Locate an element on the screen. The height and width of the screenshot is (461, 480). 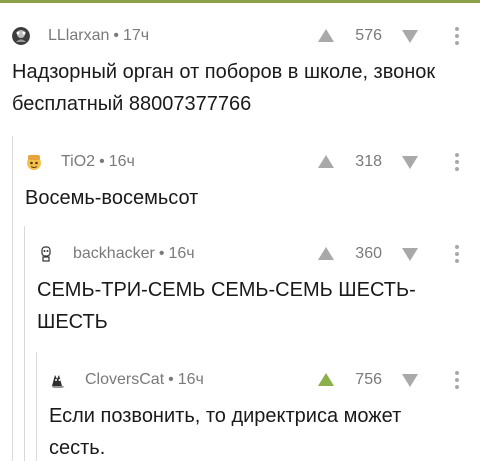
comment-text: Восемь-восемьсот is located at coordinates (112, 198).